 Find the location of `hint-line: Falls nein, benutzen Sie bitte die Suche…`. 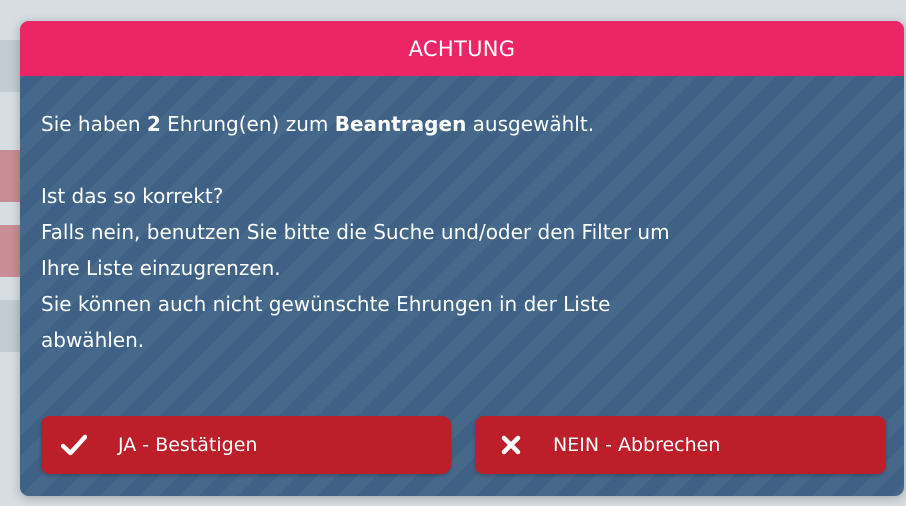

hint-line: Falls nein, benutzen Sie bitte die Suche… is located at coordinates (355, 232).